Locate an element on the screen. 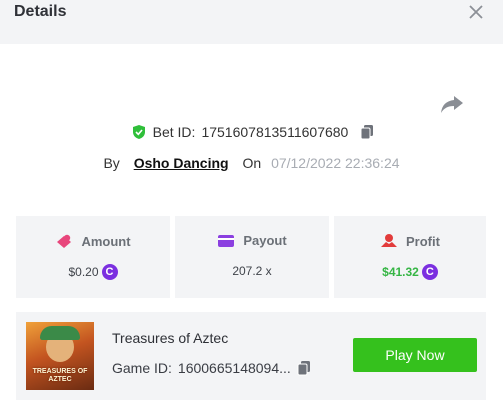 The width and height of the screenshot is (503, 402). payout-card: Payout 207.2 x is located at coordinates (252, 257).